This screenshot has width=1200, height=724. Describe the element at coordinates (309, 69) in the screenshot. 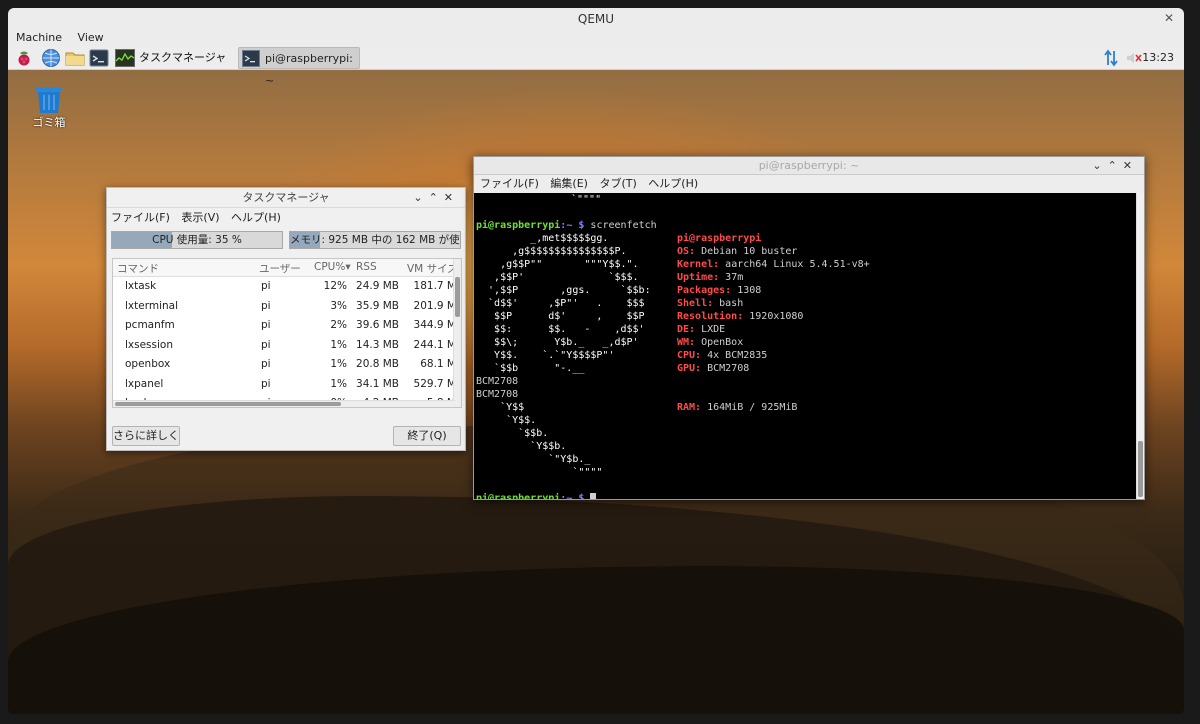

I see `taskbar-terminal-label: pi@raspberrypi: ~` at that location.